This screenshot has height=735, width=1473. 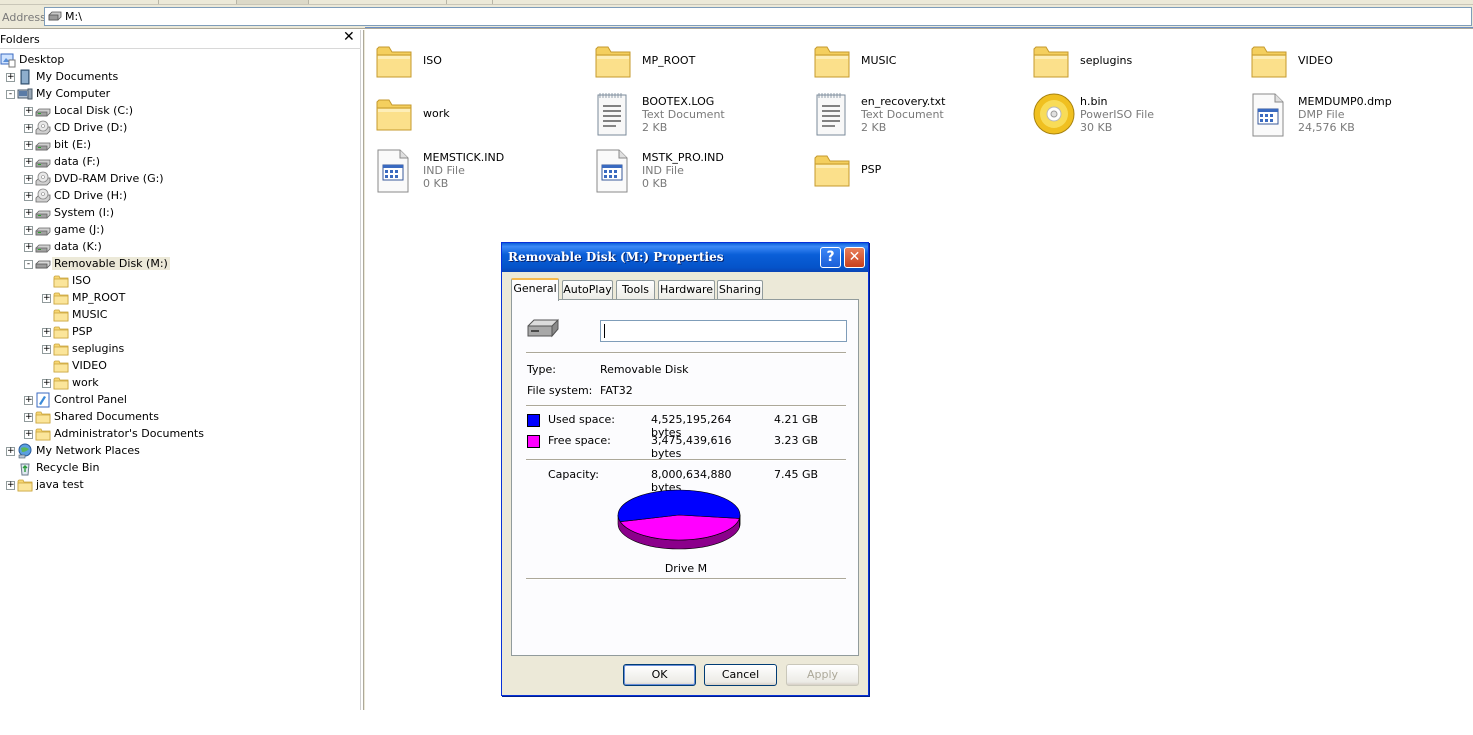 I want to click on help-button: ?, so click(x=830, y=257).